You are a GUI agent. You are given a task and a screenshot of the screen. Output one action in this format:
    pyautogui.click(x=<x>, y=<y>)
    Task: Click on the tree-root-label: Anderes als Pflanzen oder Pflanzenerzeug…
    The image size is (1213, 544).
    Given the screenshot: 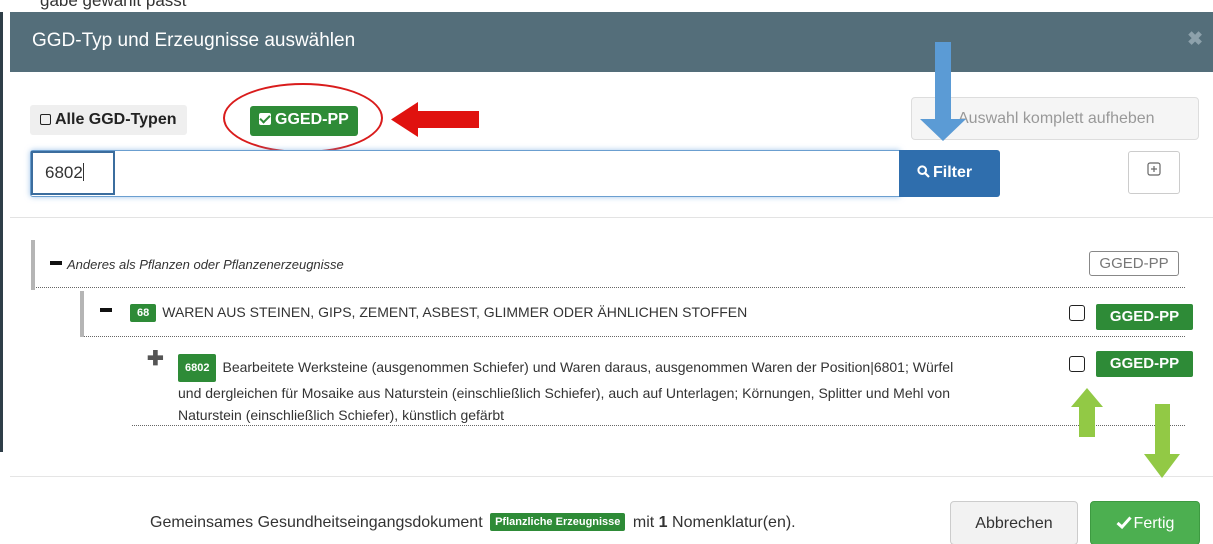 What is the action you would take?
    pyautogui.click(x=205, y=264)
    